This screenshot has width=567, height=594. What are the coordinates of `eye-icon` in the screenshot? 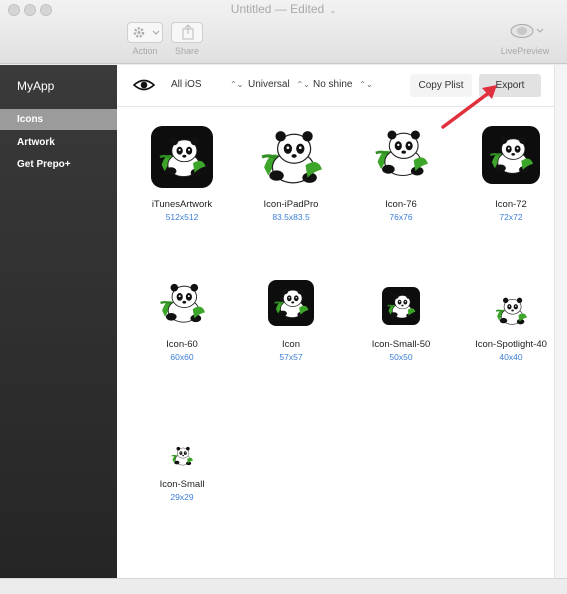 It's located at (144, 85).